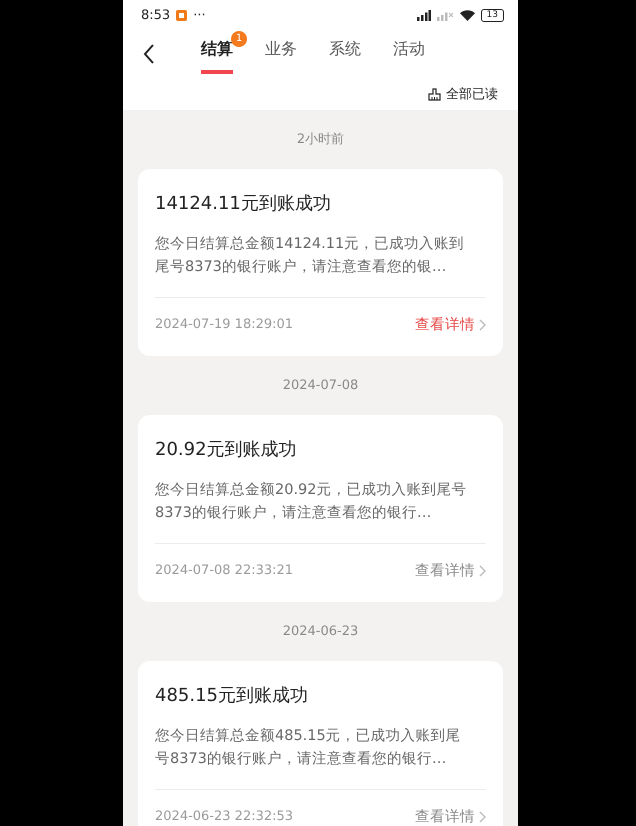  What do you see at coordinates (149, 54) in the screenshot?
I see `back-icon` at bounding box center [149, 54].